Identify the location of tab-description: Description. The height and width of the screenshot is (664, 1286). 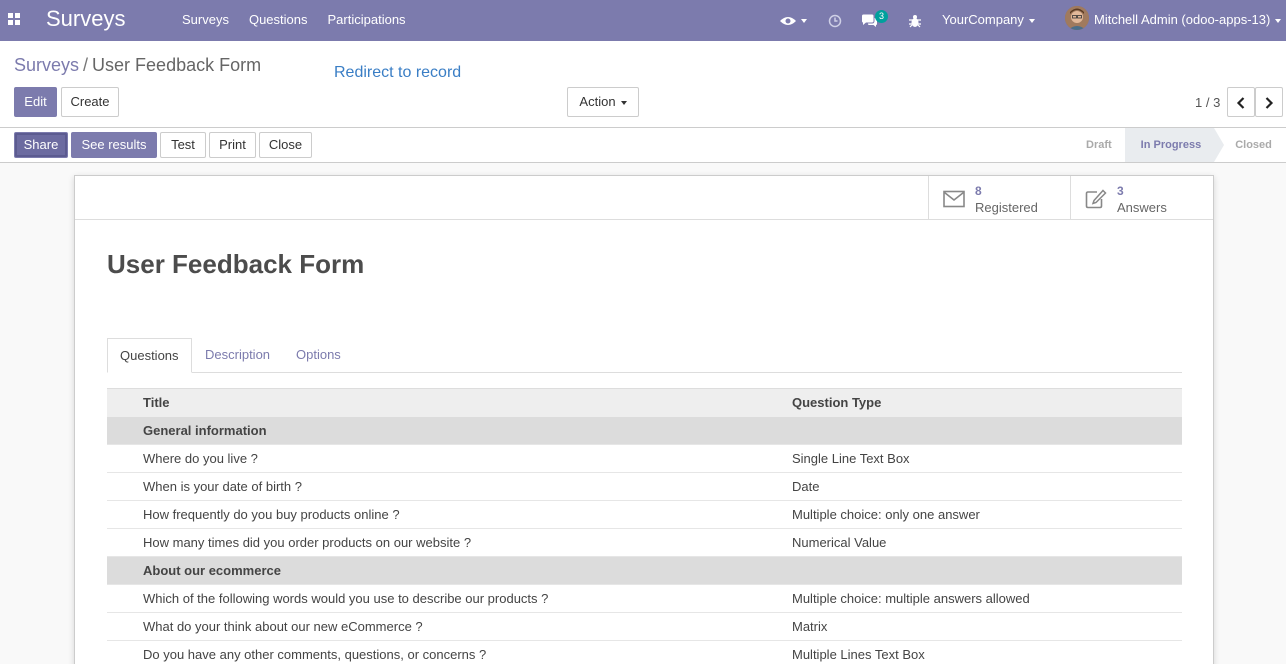
(237, 355).